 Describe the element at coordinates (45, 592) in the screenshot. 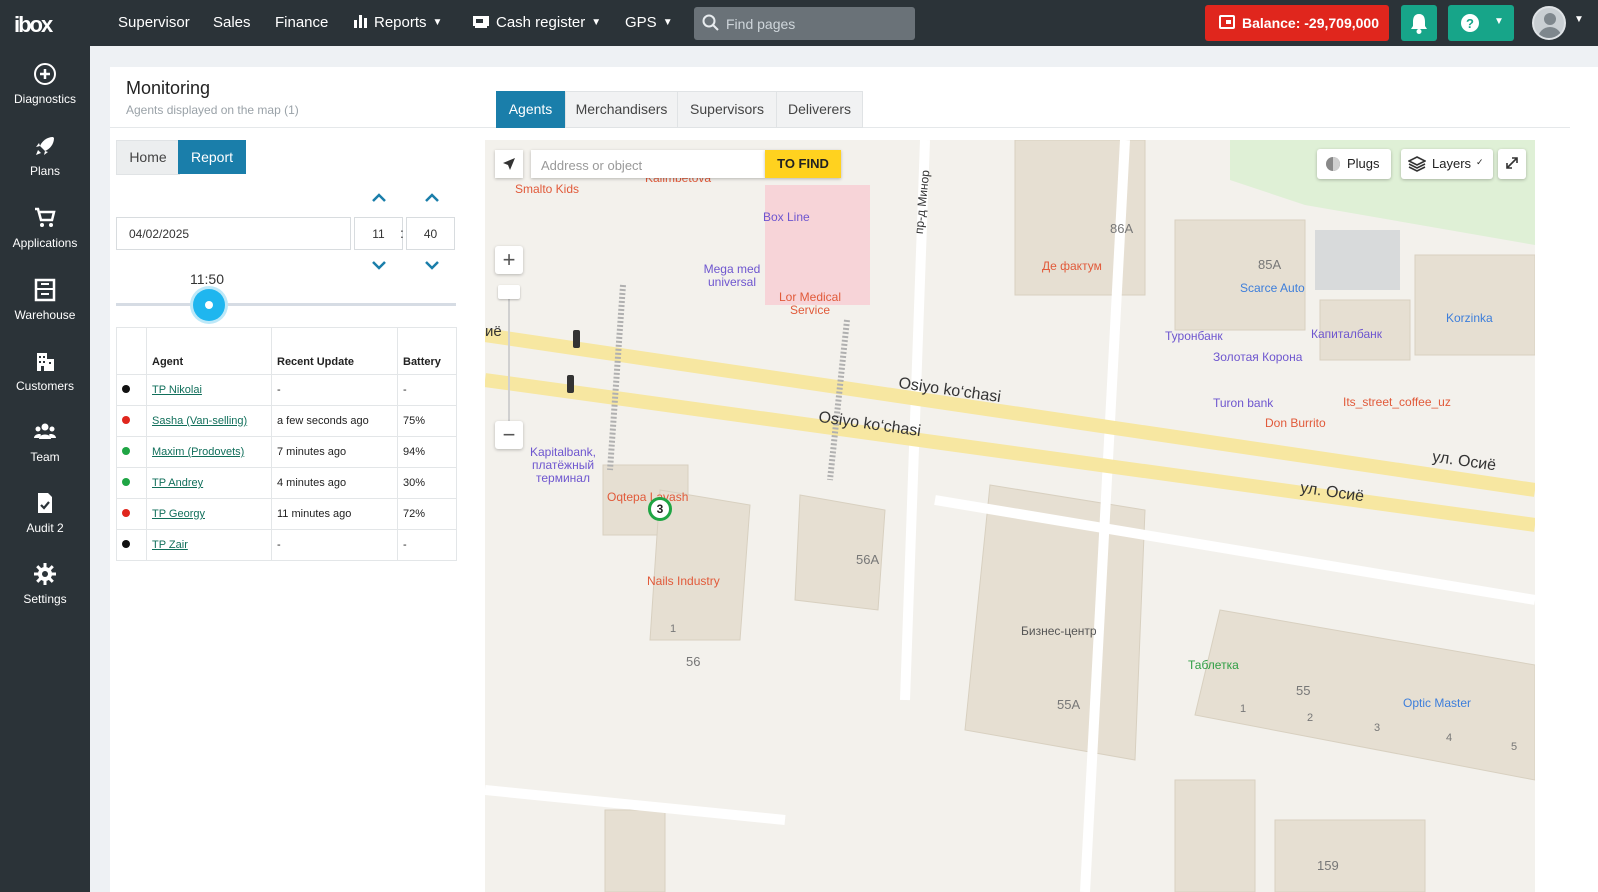

I see `sidebar-item-settings: Settings` at that location.